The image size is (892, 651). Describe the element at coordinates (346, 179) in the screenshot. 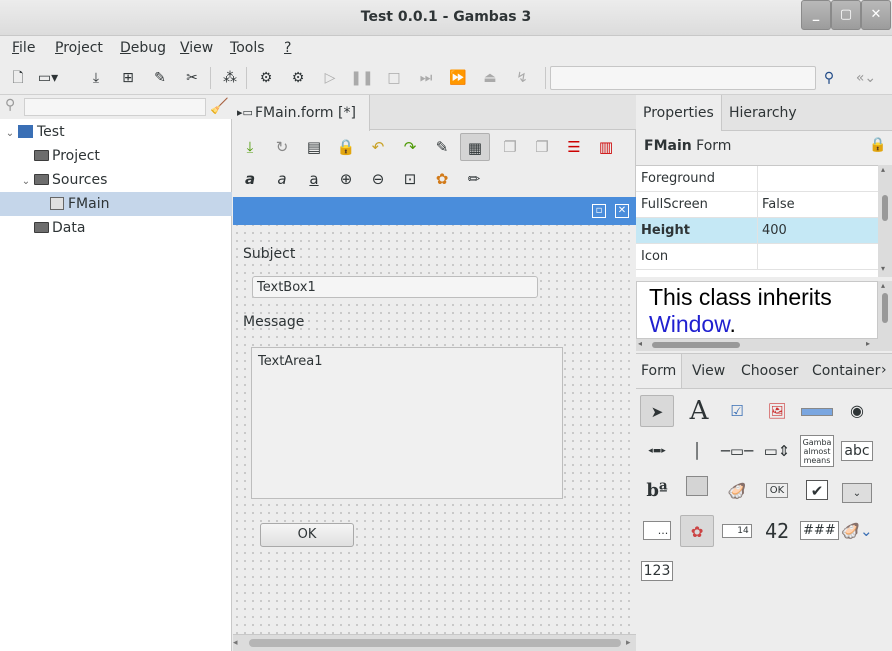

I see `add-control-icon: ⊕` at that location.